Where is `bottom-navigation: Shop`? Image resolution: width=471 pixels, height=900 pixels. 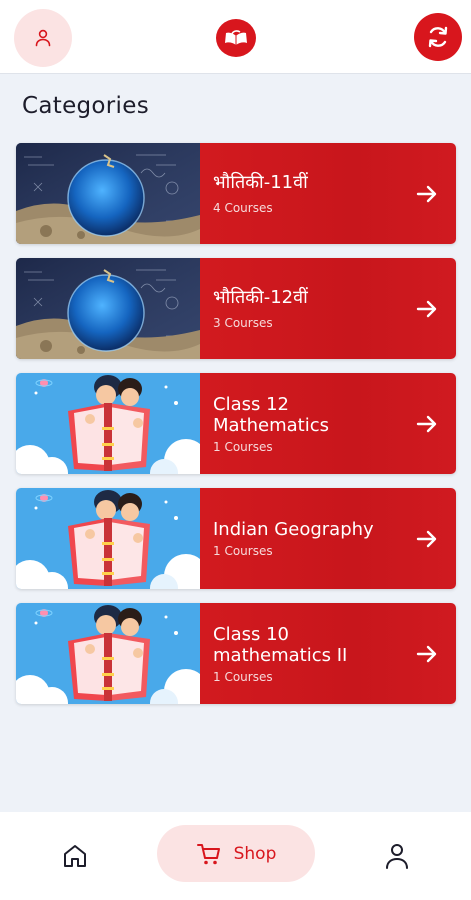 bottom-navigation: Shop is located at coordinates (235, 856).